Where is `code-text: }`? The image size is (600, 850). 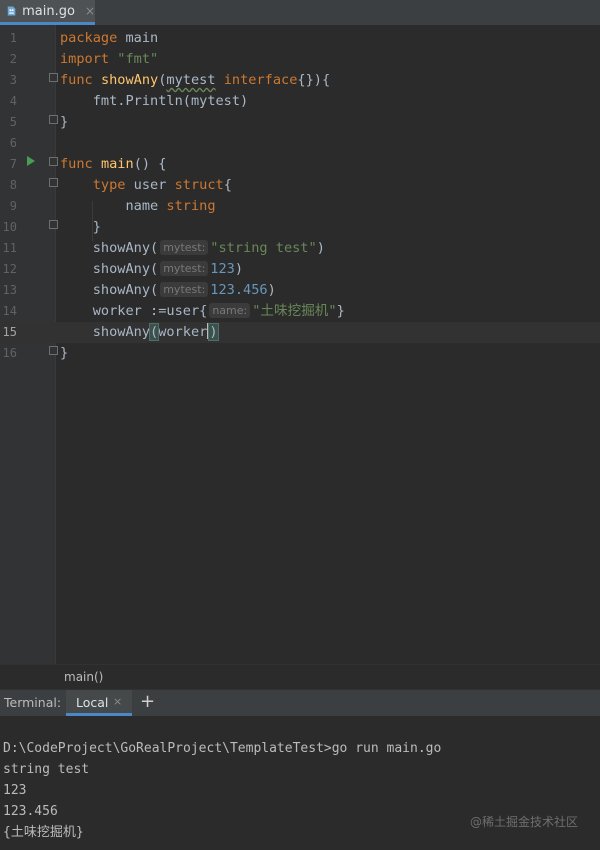
code-text: } is located at coordinates (80, 227).